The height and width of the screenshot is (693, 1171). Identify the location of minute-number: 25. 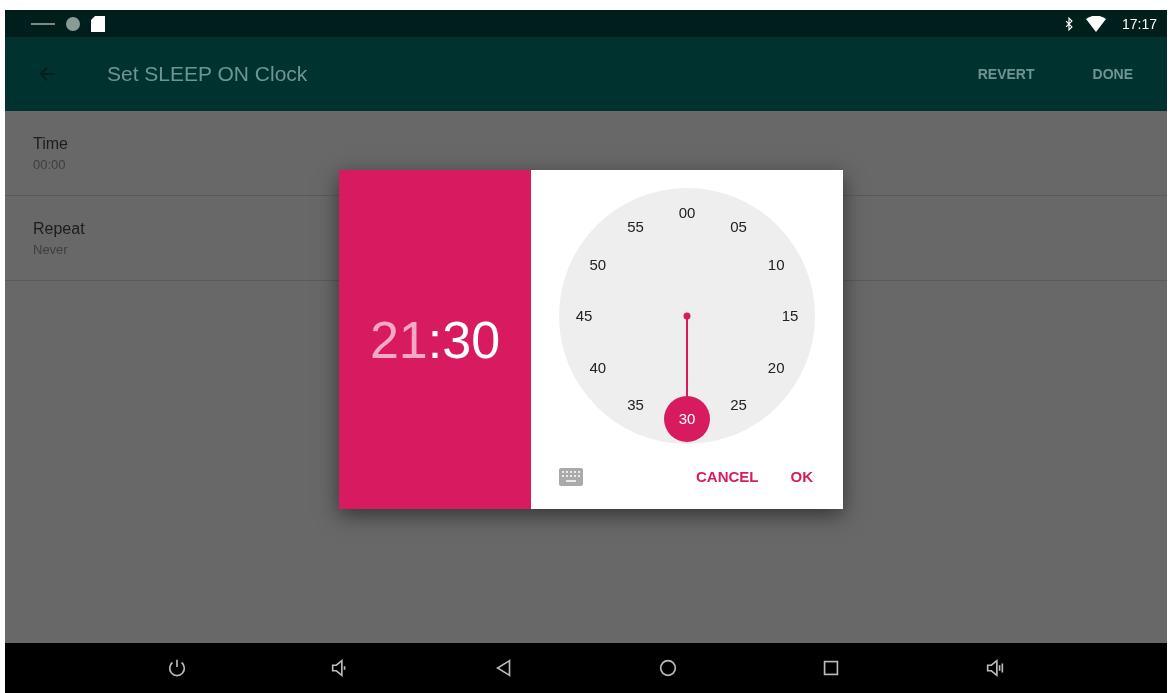
(738, 405).